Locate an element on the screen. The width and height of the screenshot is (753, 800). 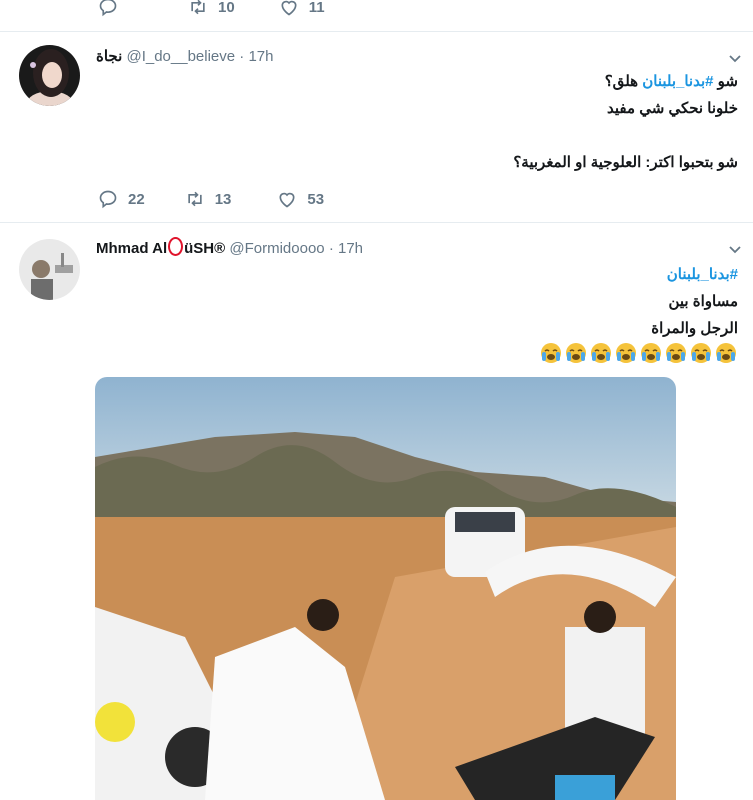
tweet-line: مساواة بين is located at coordinates (703, 301).